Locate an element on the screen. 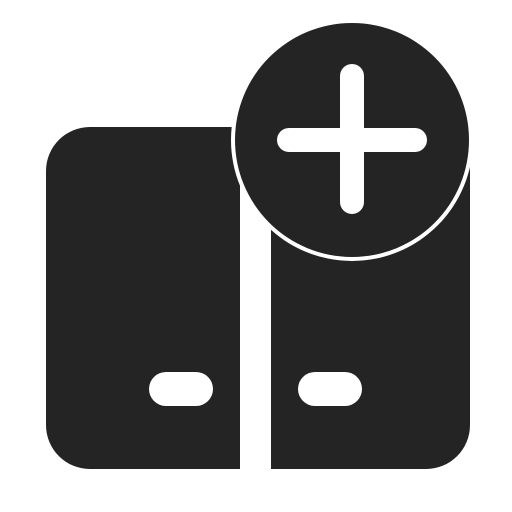 Image resolution: width=512 pixels, height=512 pixels. plus-icon-horizontal is located at coordinates (352, 140).